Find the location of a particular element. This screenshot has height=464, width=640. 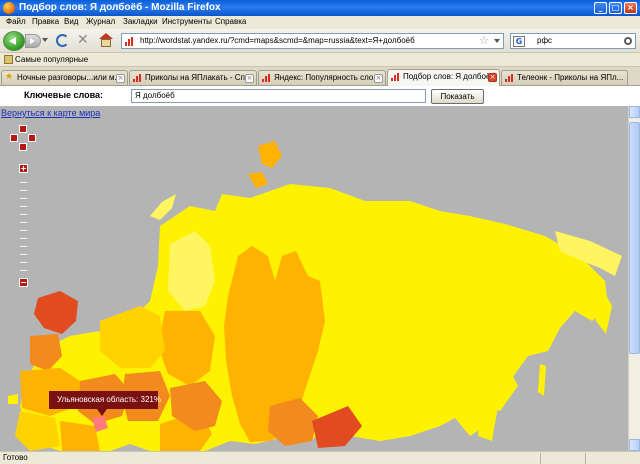

map-region-novaya-zemlya is located at coordinates (163, 207).